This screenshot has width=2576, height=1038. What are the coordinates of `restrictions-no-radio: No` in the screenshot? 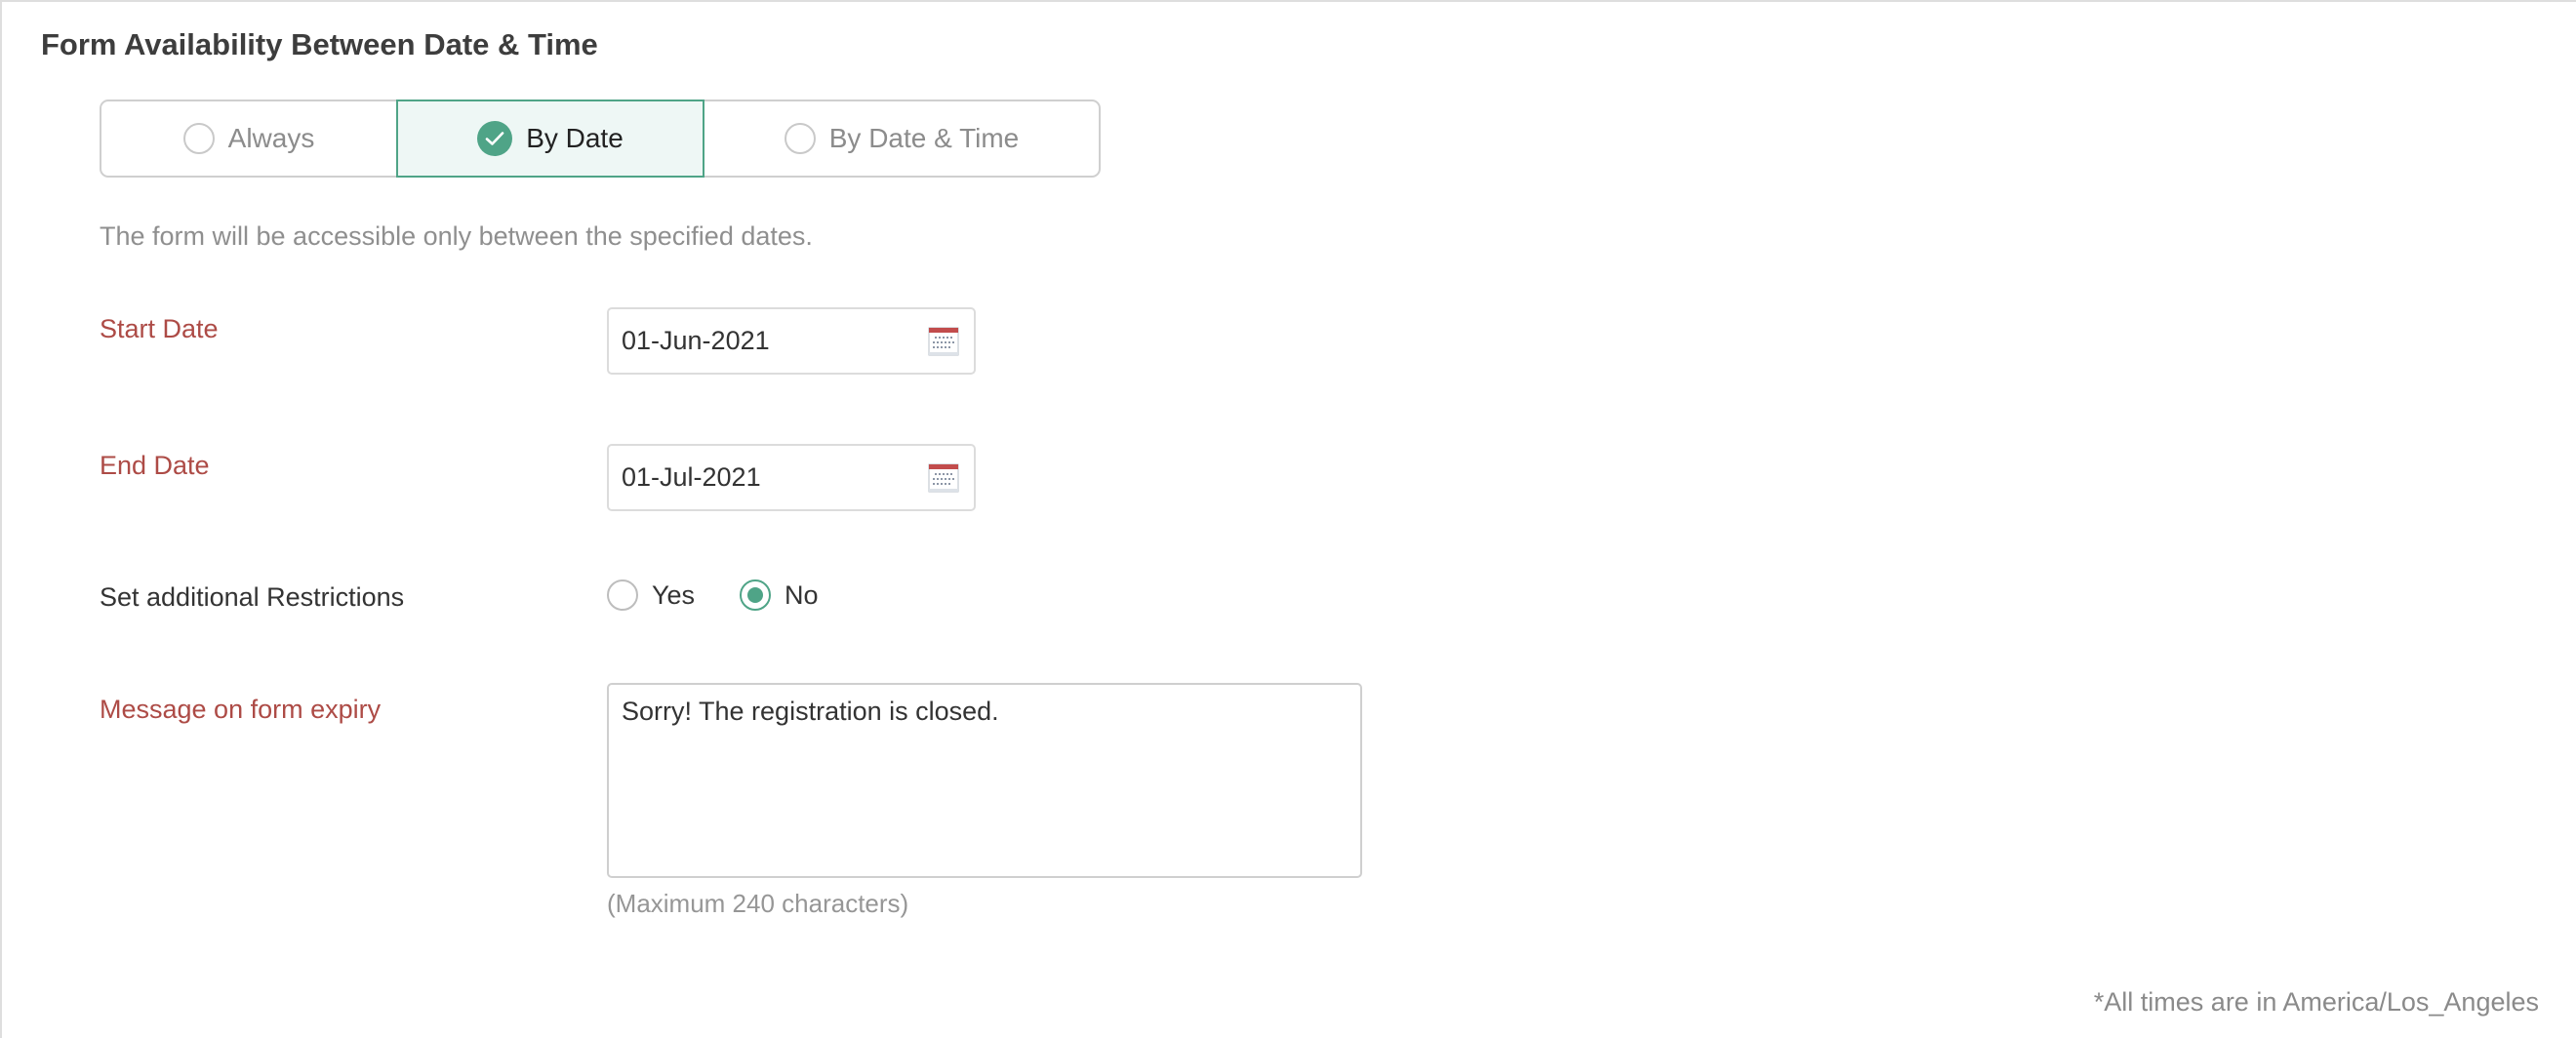 It's located at (779, 595).